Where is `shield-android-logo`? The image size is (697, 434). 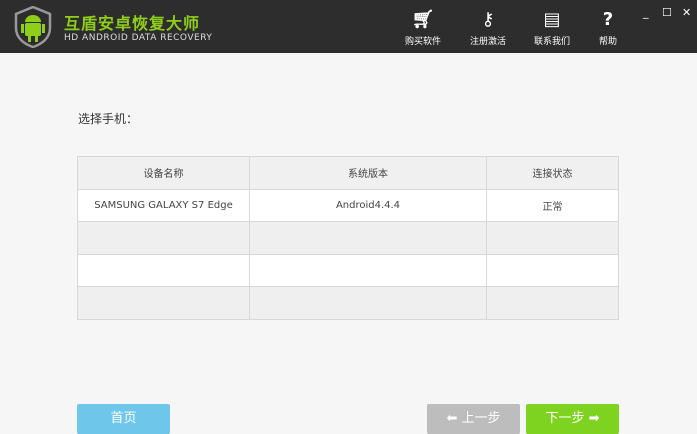
shield-android-logo is located at coordinates (33, 27).